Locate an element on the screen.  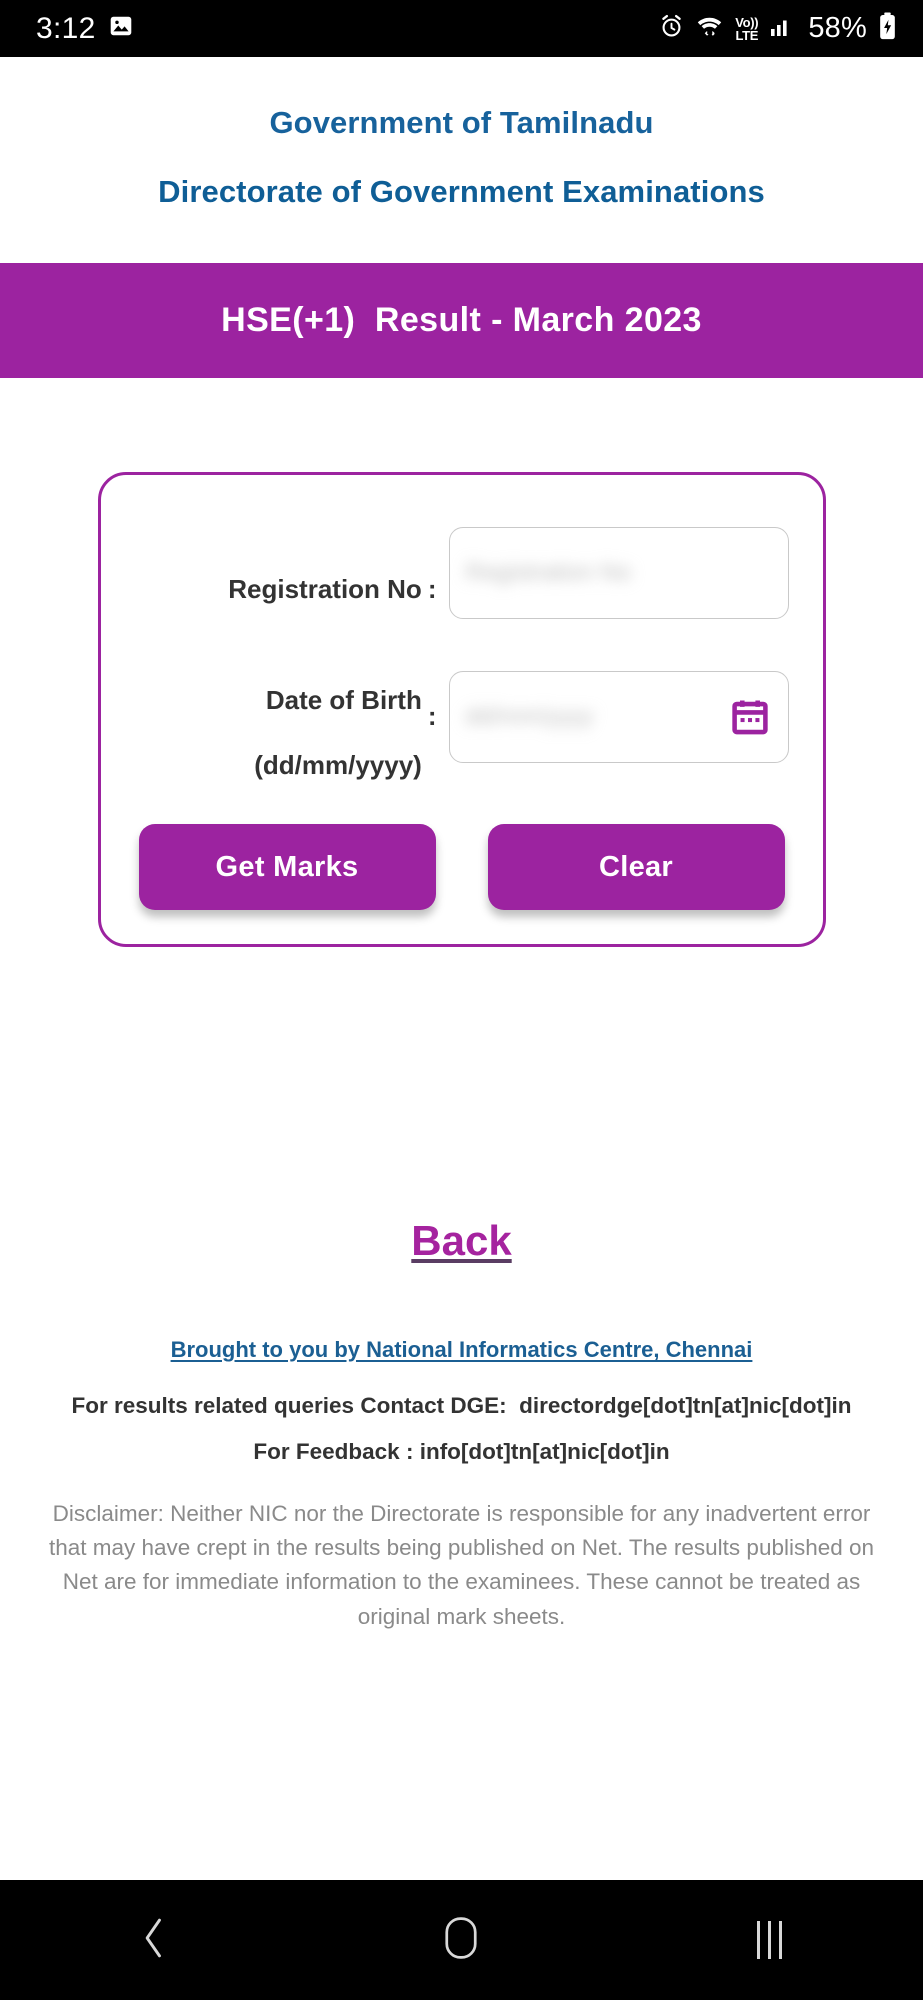
recents-icon is located at coordinates (769, 1940).